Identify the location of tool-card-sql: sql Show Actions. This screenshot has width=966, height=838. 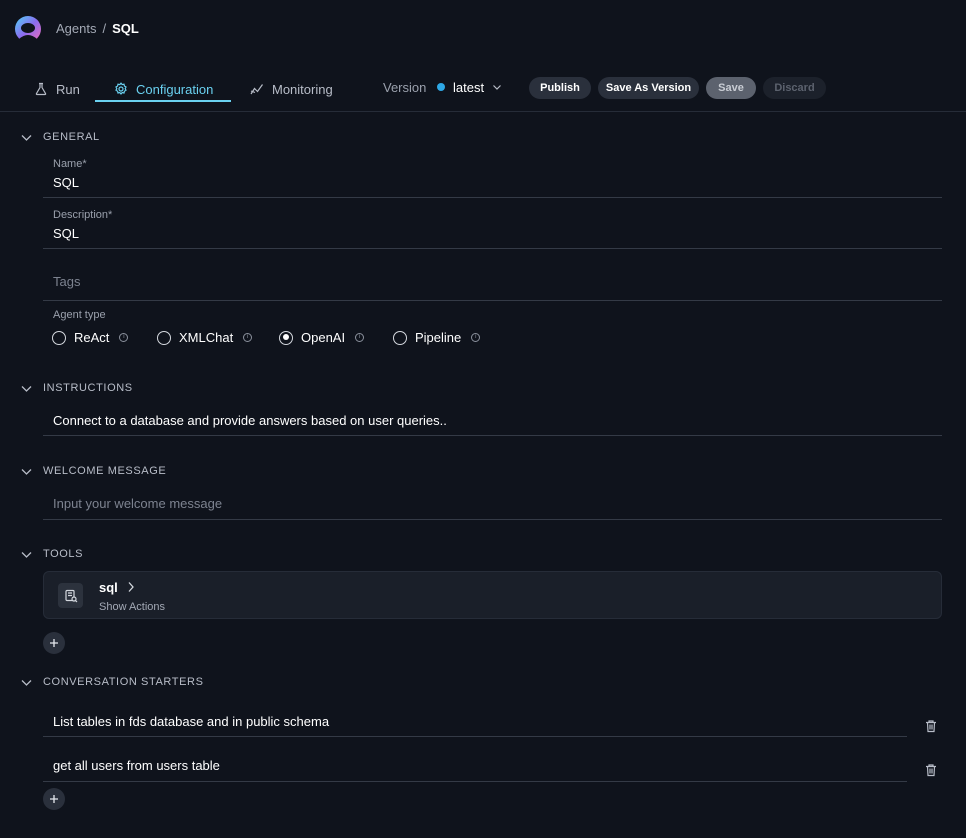
(492, 595).